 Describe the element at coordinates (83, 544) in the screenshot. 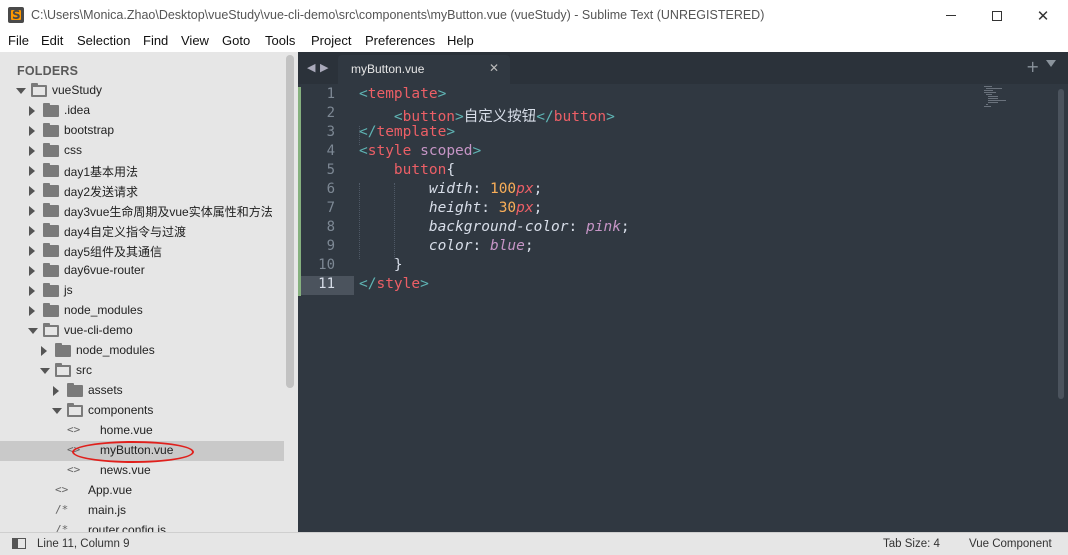

I see `cursor-position: Line 11, Column 9` at that location.